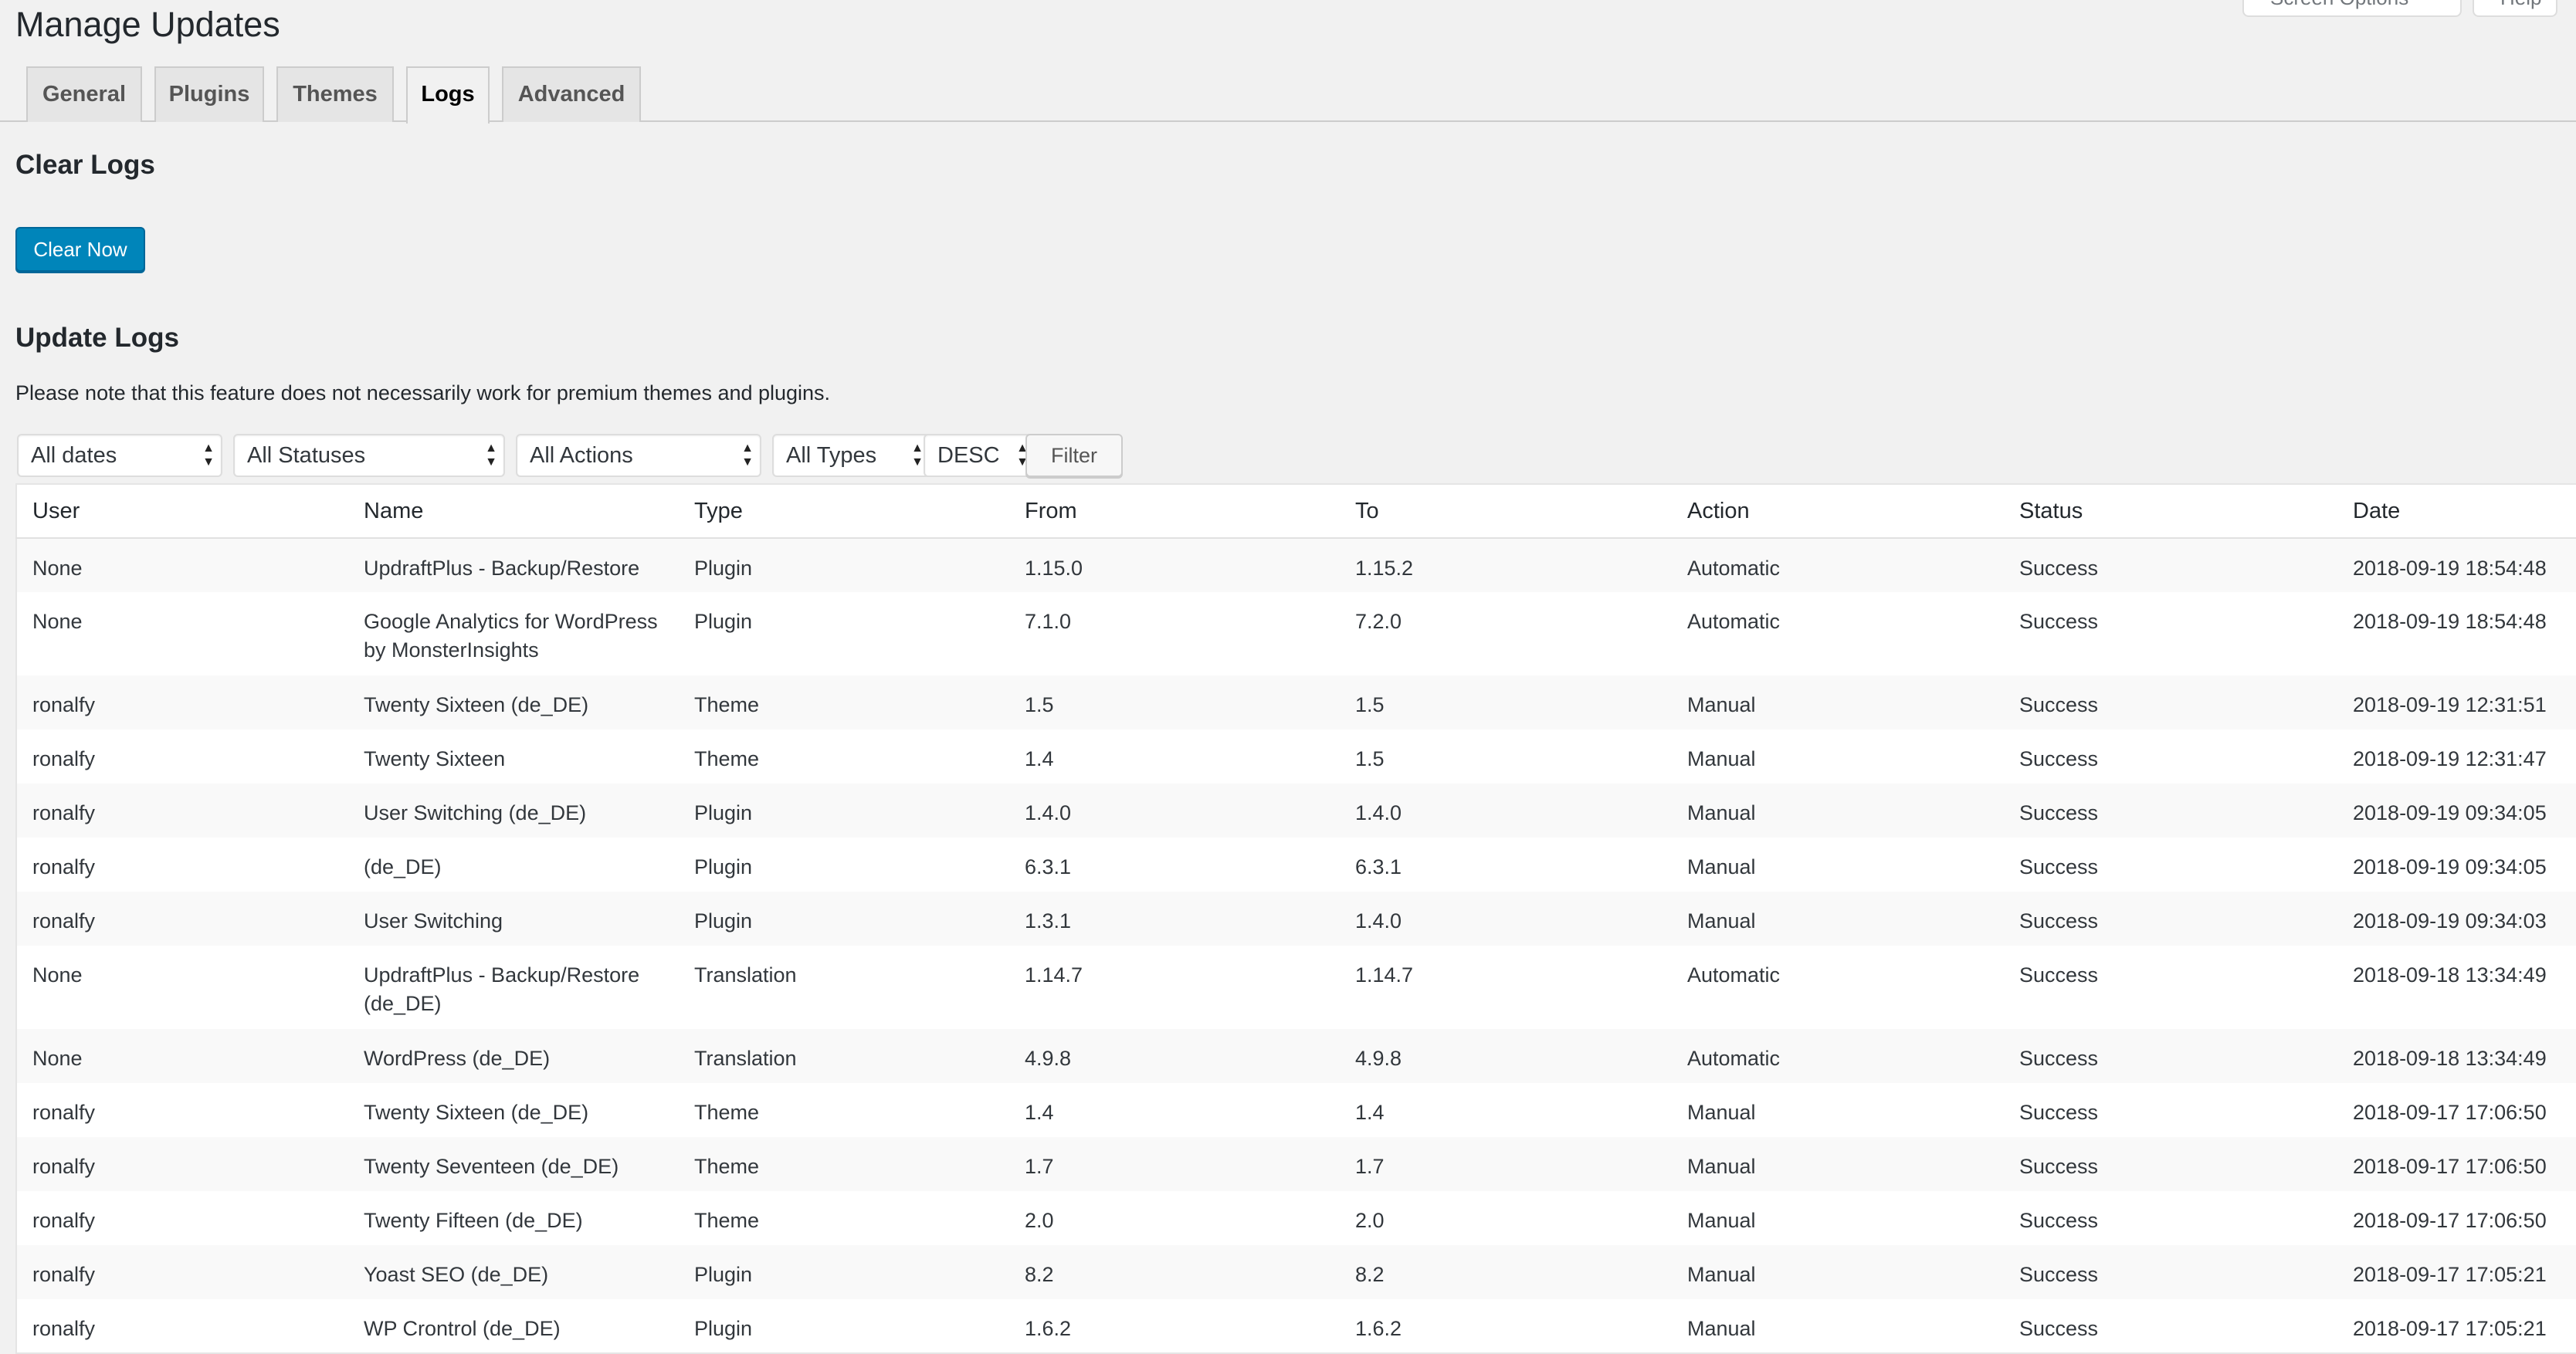 The width and height of the screenshot is (2576, 1354). Describe the element at coordinates (85, 165) in the screenshot. I see `clear-logs-heading: Clear Logs` at that location.